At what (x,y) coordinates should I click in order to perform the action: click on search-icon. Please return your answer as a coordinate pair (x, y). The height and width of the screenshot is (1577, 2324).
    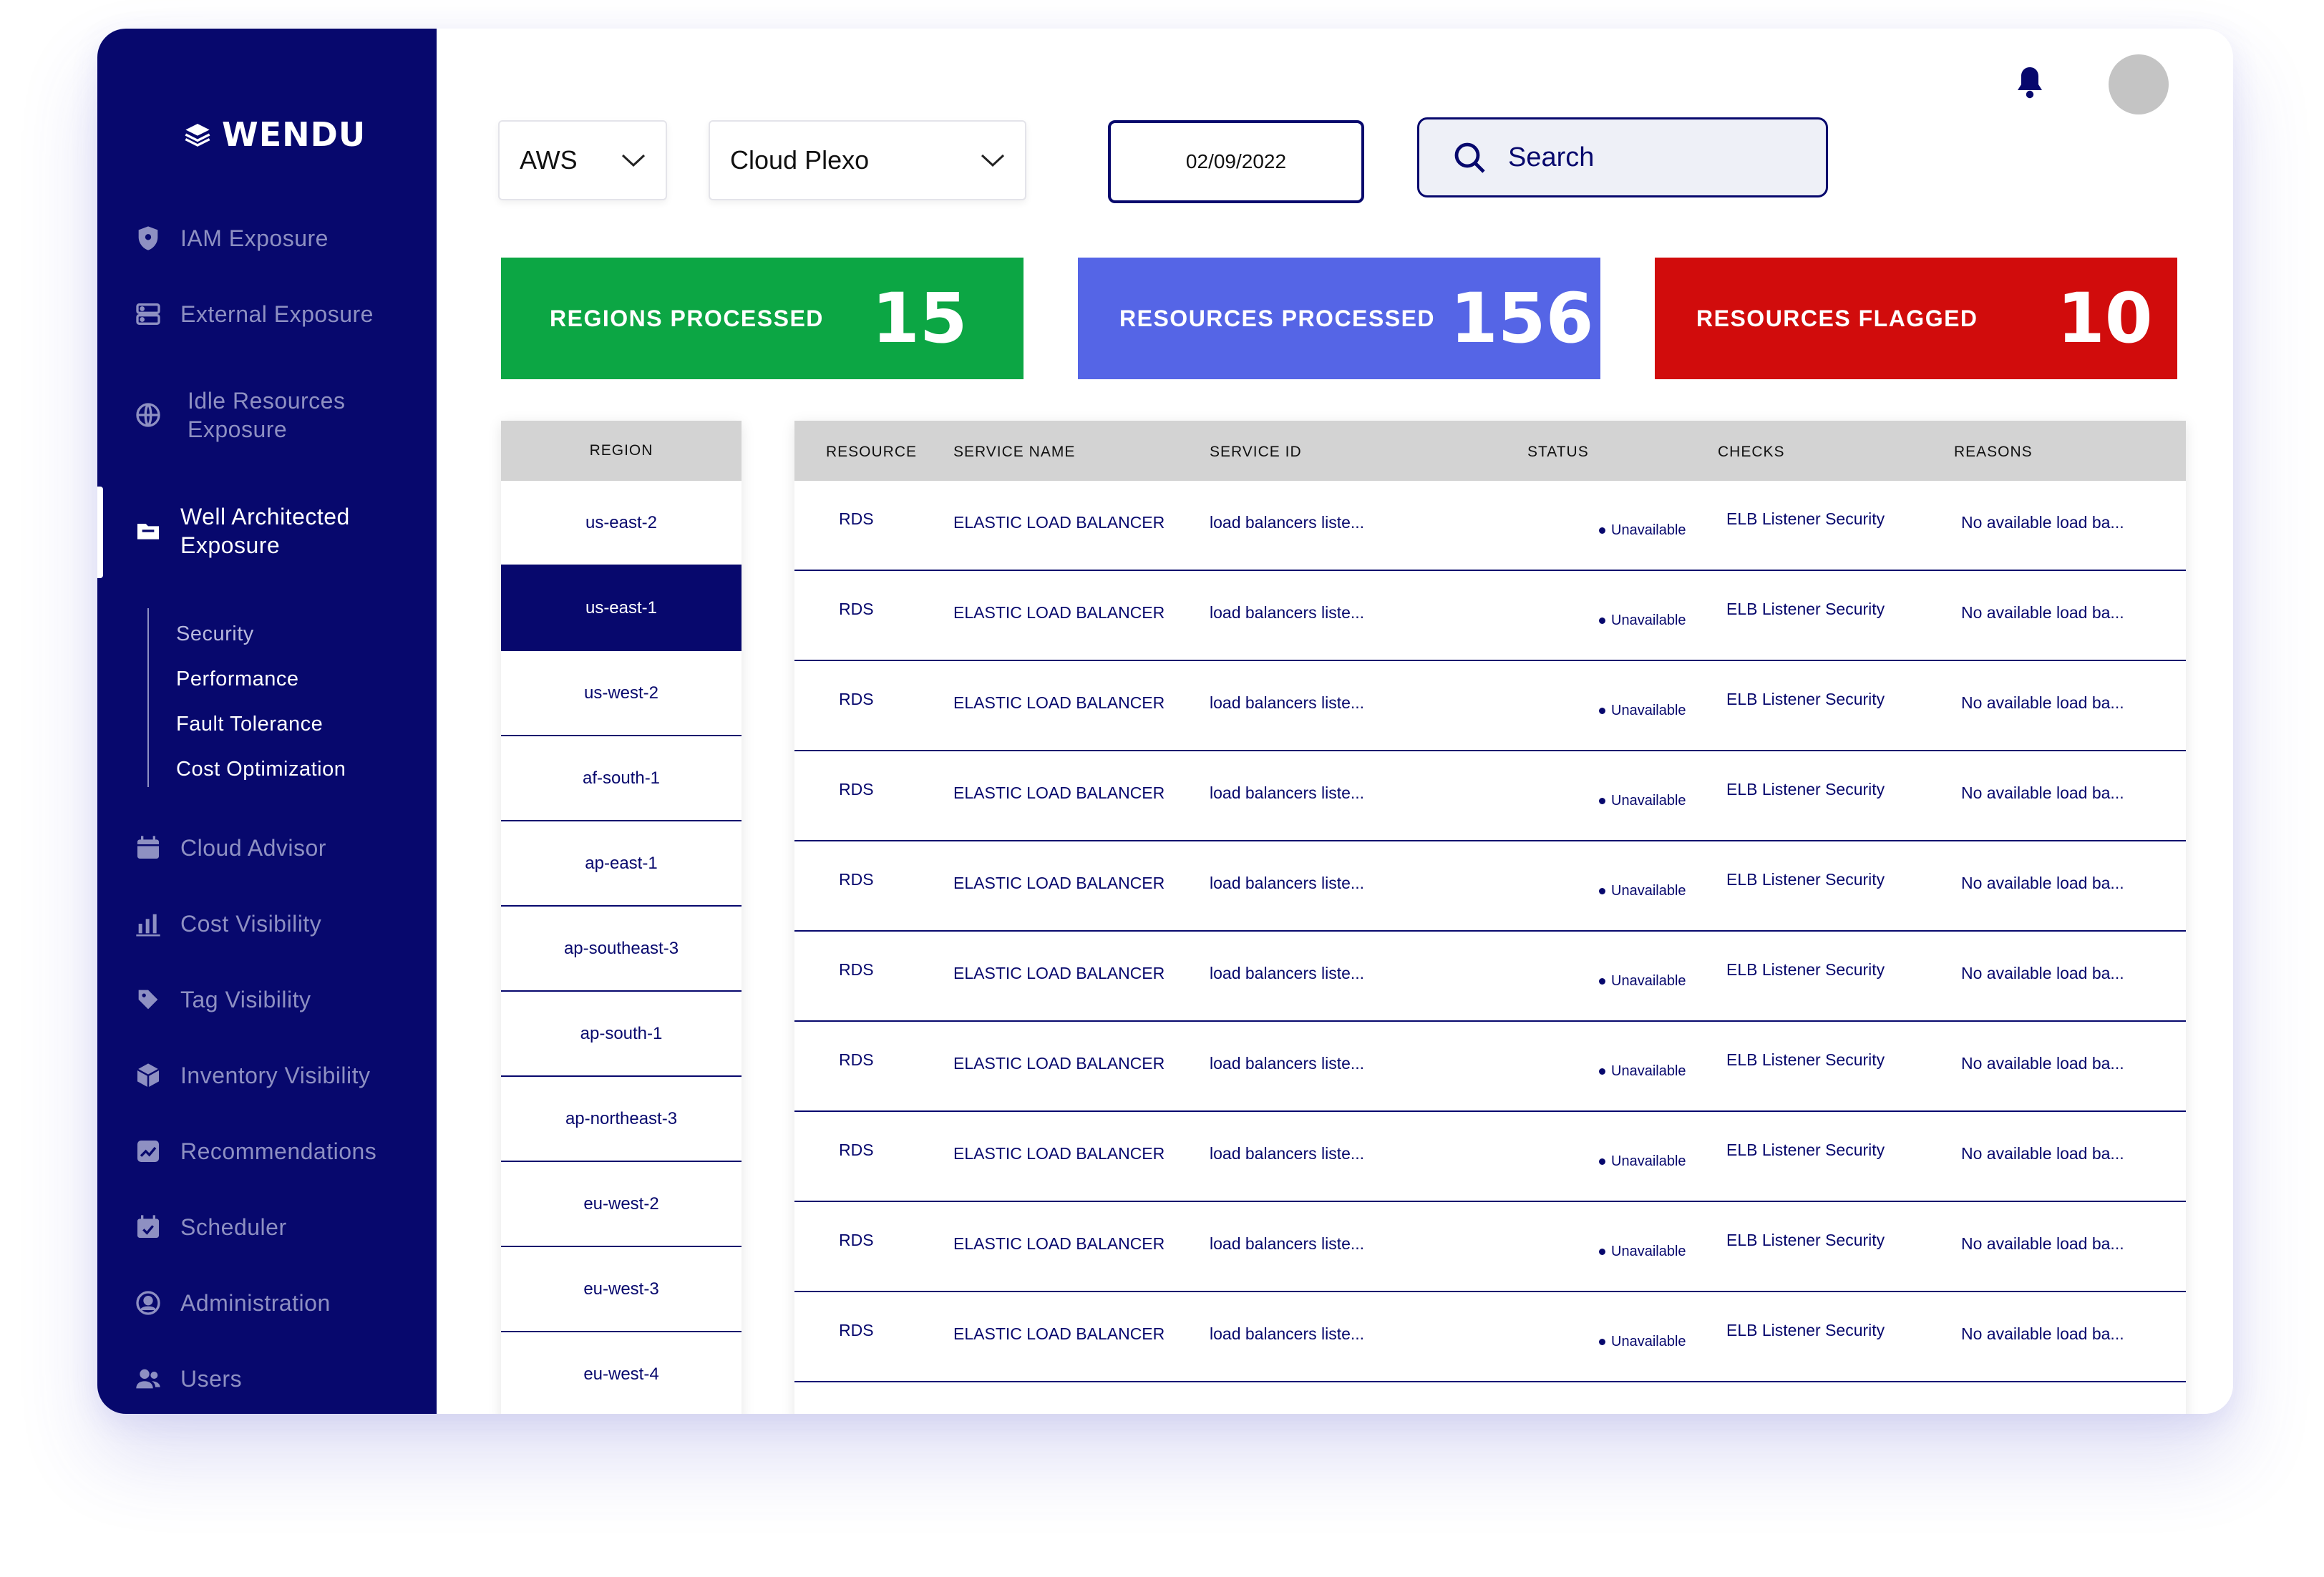
    Looking at the image, I should click on (1469, 157).